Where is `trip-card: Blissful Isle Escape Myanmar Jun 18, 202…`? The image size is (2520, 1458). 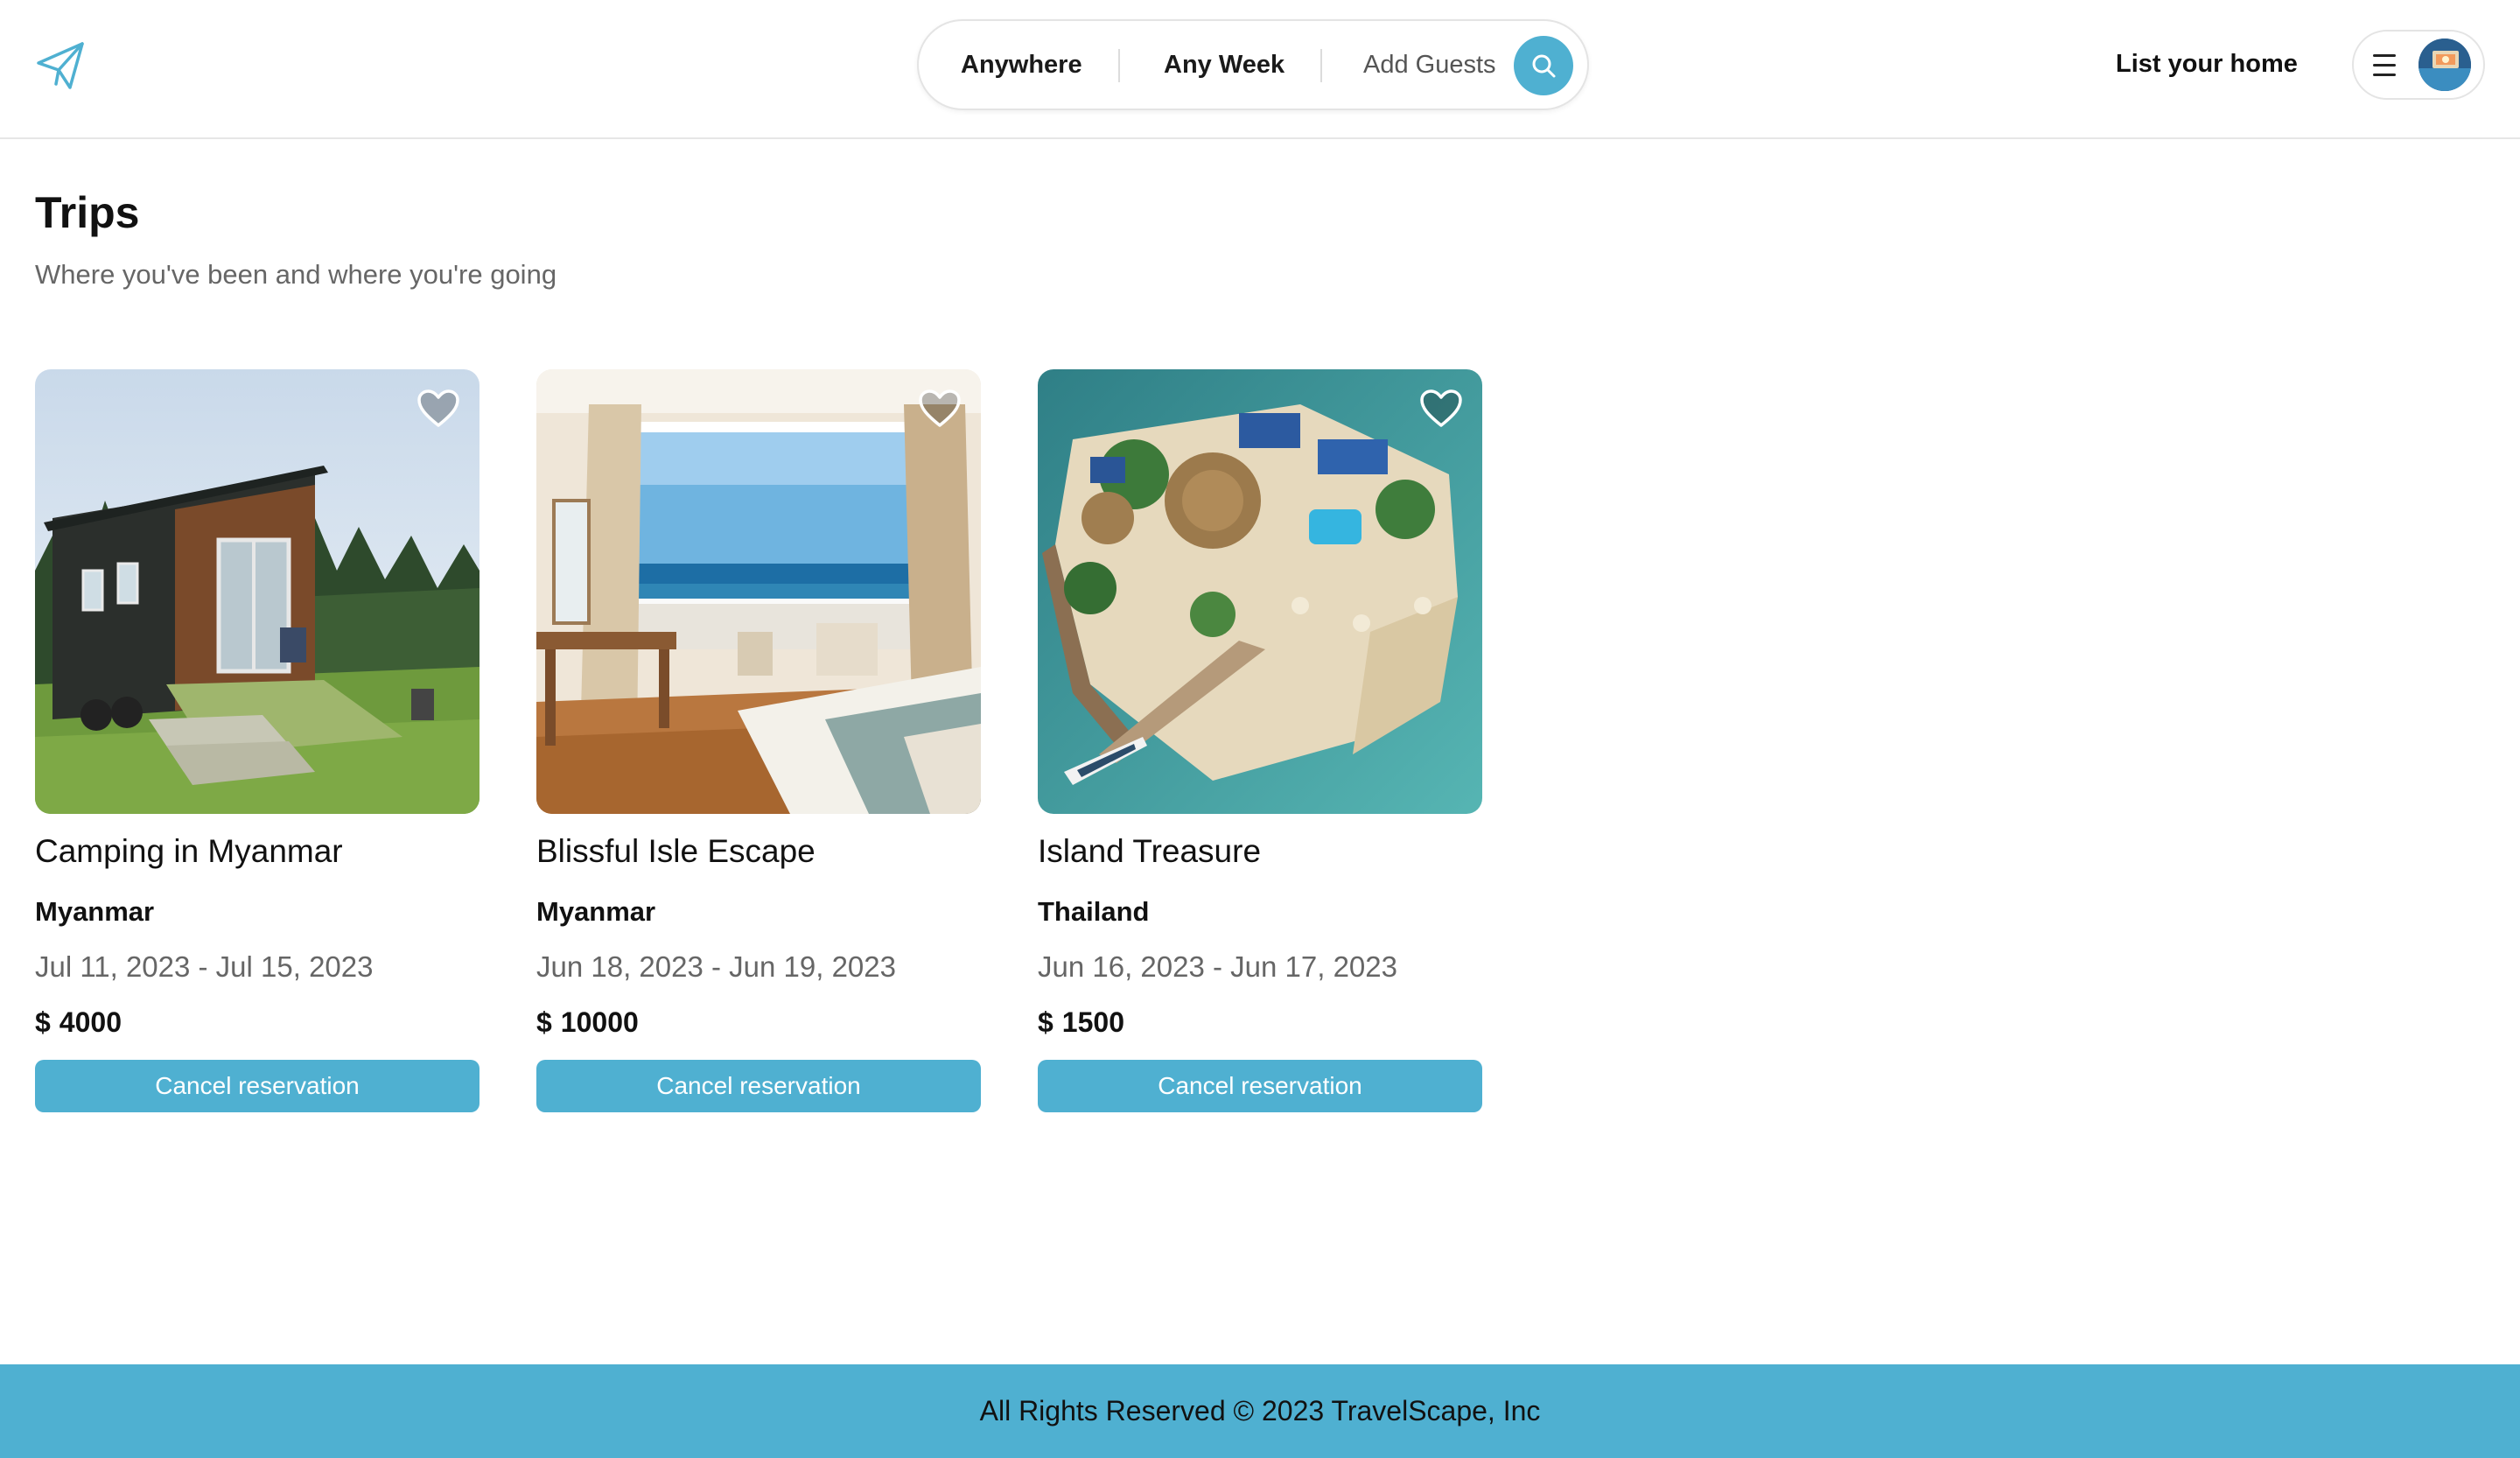 trip-card: Blissful Isle Escape Myanmar Jun 18, 202… is located at coordinates (758, 741).